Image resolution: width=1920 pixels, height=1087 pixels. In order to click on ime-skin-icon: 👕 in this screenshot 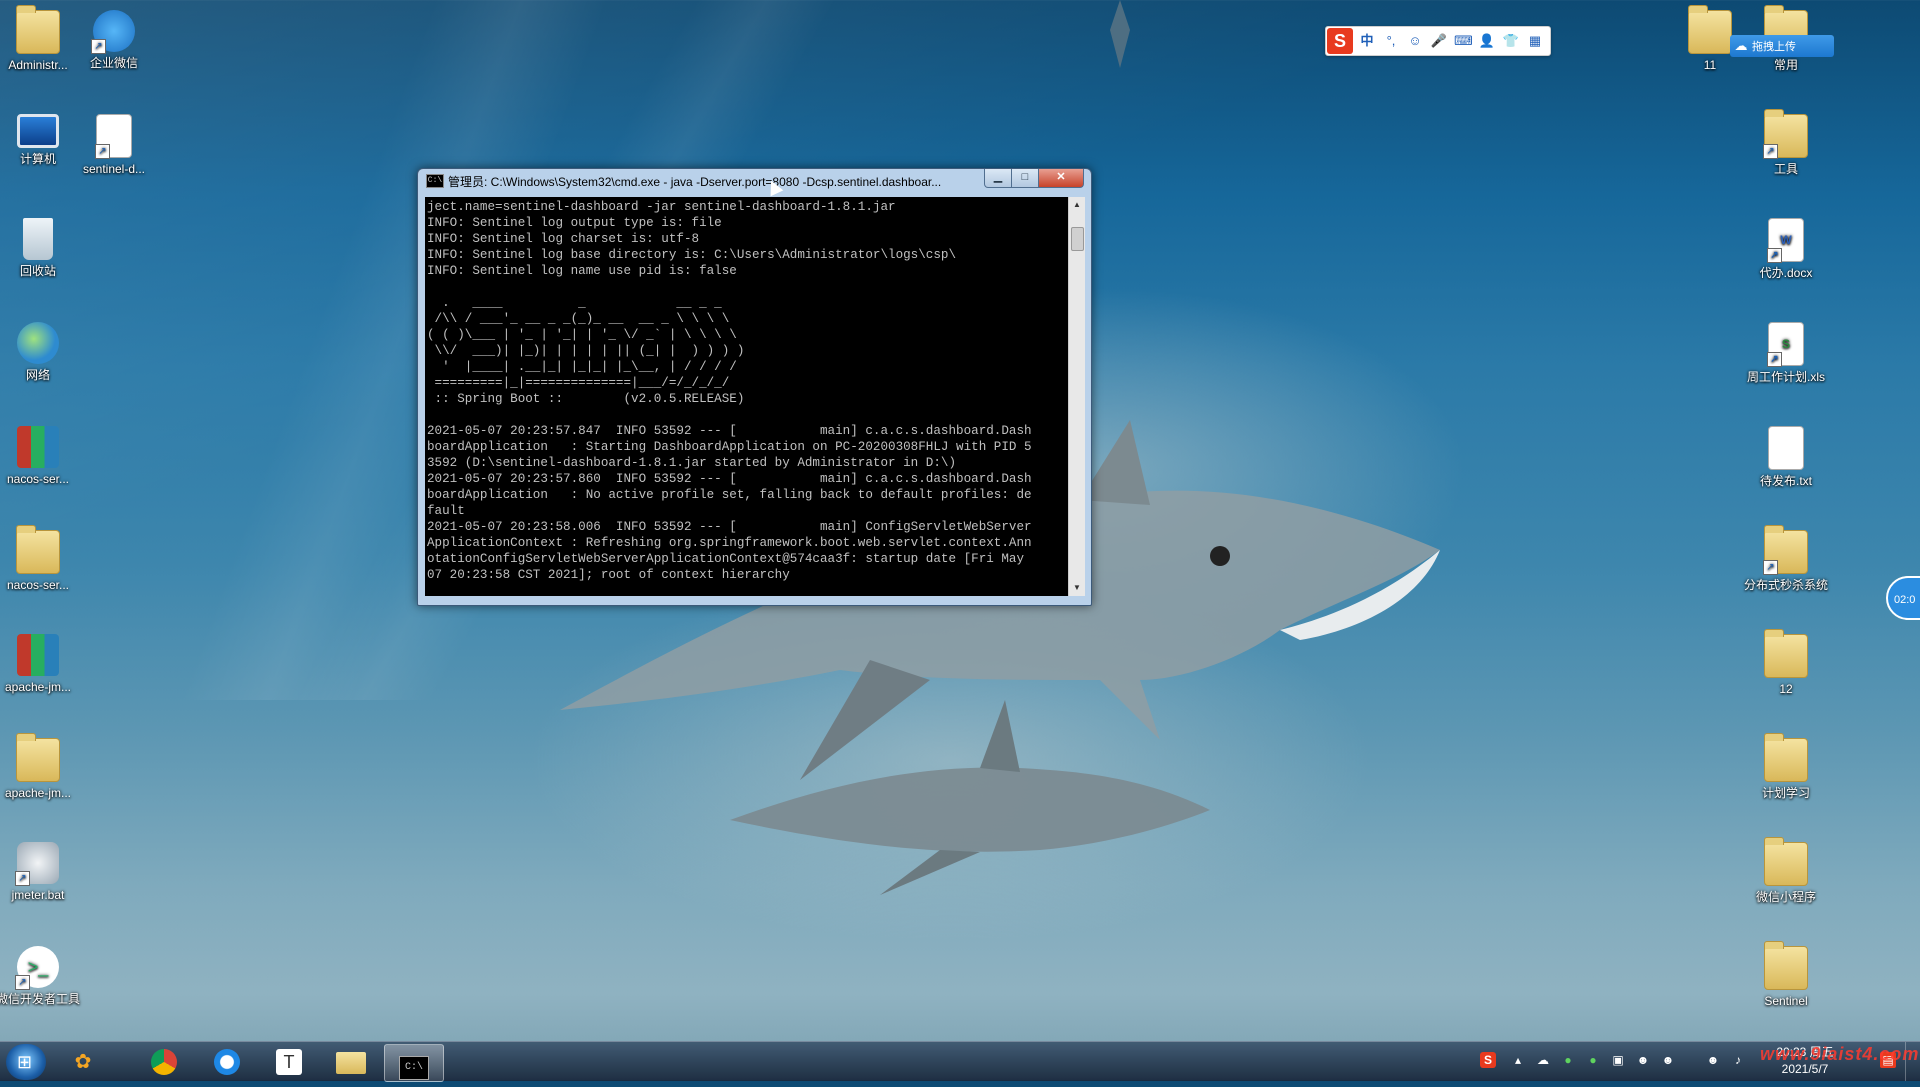, I will do `click(1511, 41)`.